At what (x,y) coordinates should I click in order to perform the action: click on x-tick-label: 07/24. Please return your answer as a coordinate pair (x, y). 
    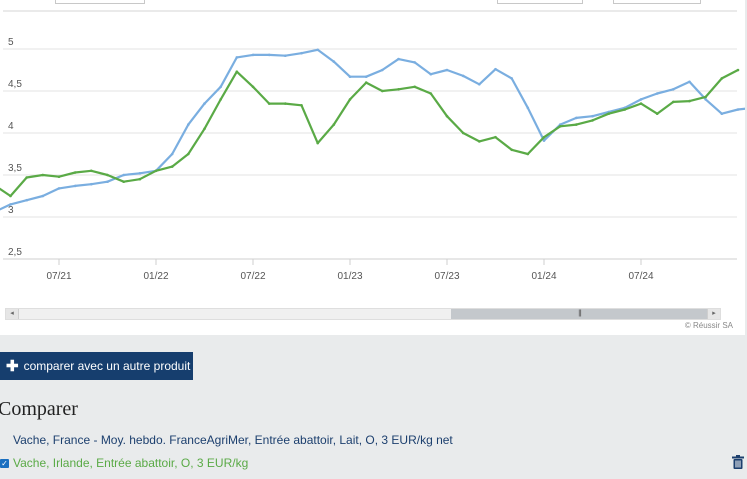
    Looking at the image, I should click on (640, 276).